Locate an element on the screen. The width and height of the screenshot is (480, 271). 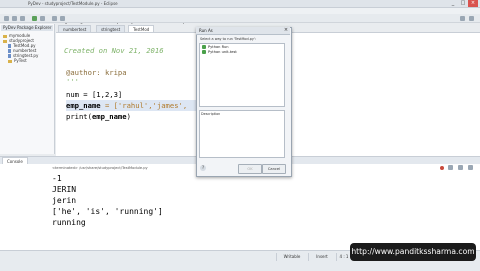
run-option-list: Python Run Python unit-test is located at coordinates (242, 75).